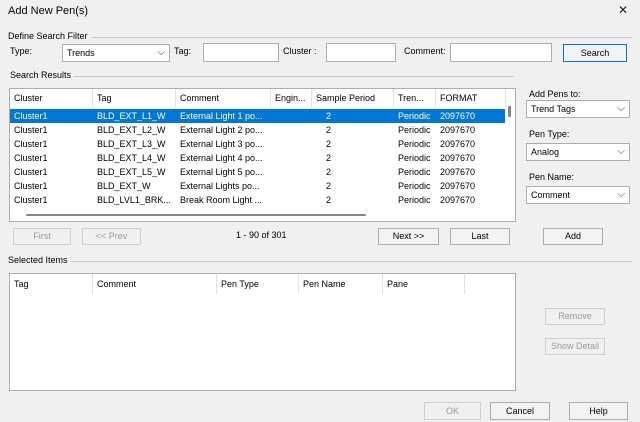 The image size is (640, 422). I want to click on help-button: Help, so click(598, 411).